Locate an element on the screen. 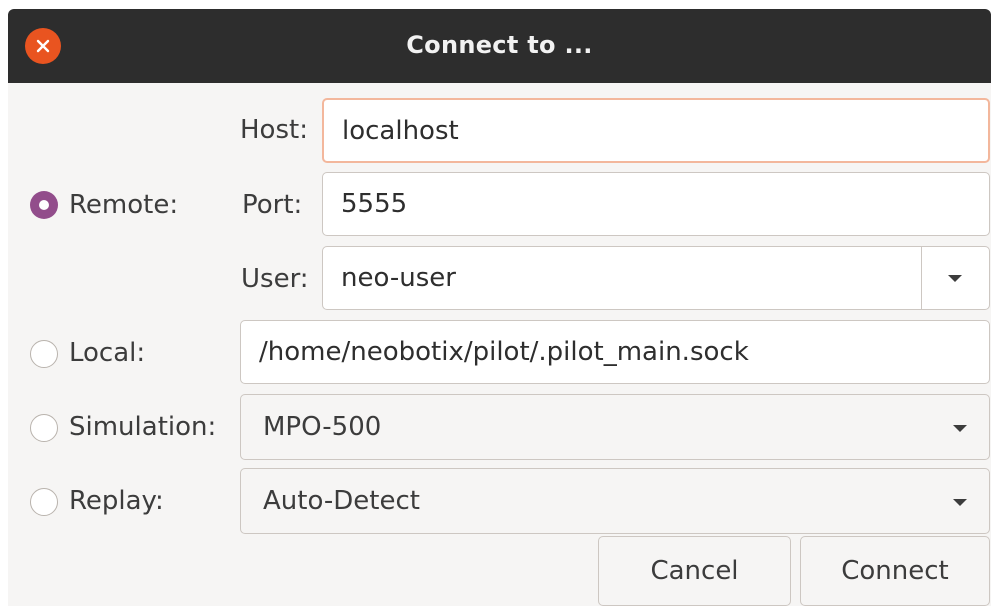  user-value: neo-user is located at coordinates (398, 278).